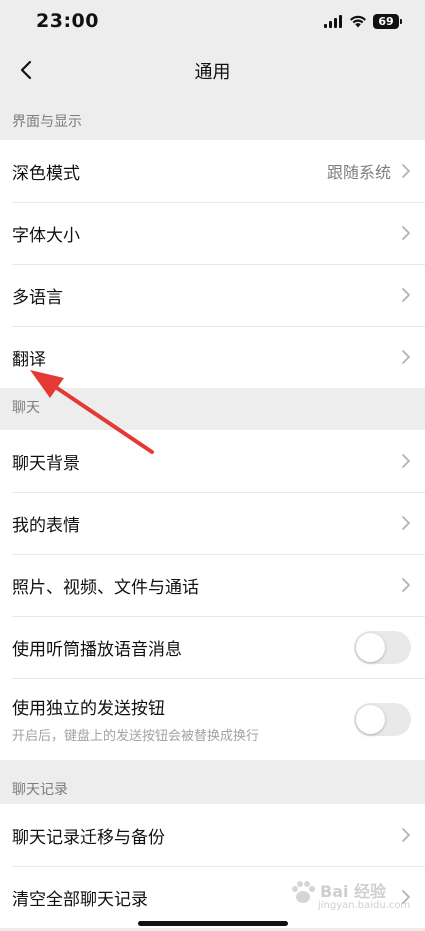 Image resolution: width=425 pixels, height=931 pixels. Describe the element at coordinates (46, 463) in the screenshot. I see `row-label: 聊天背景` at that location.